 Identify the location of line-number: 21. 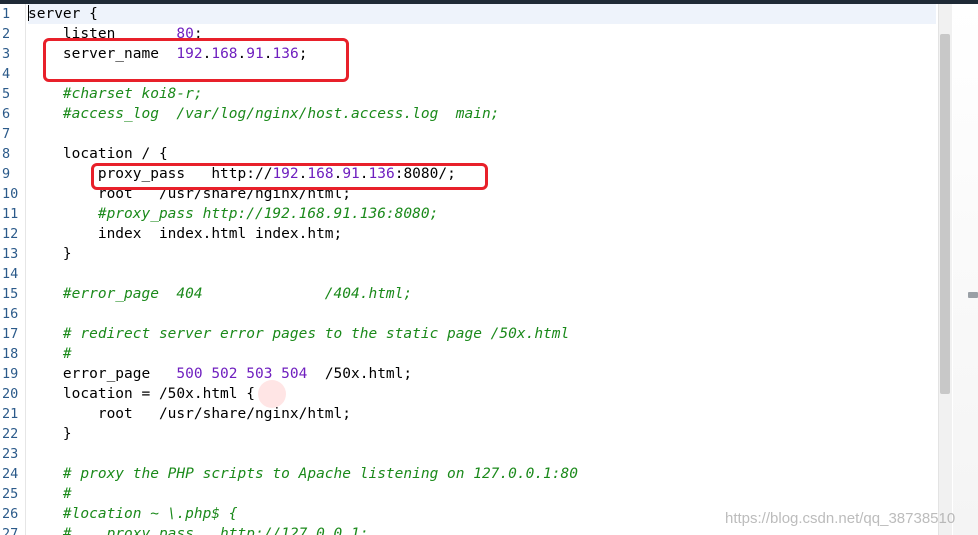
(10, 414).